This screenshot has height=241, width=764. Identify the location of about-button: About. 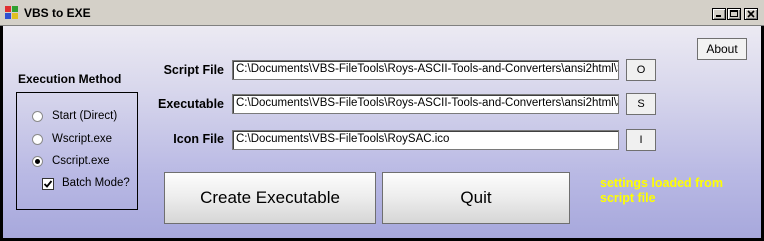
(722, 49).